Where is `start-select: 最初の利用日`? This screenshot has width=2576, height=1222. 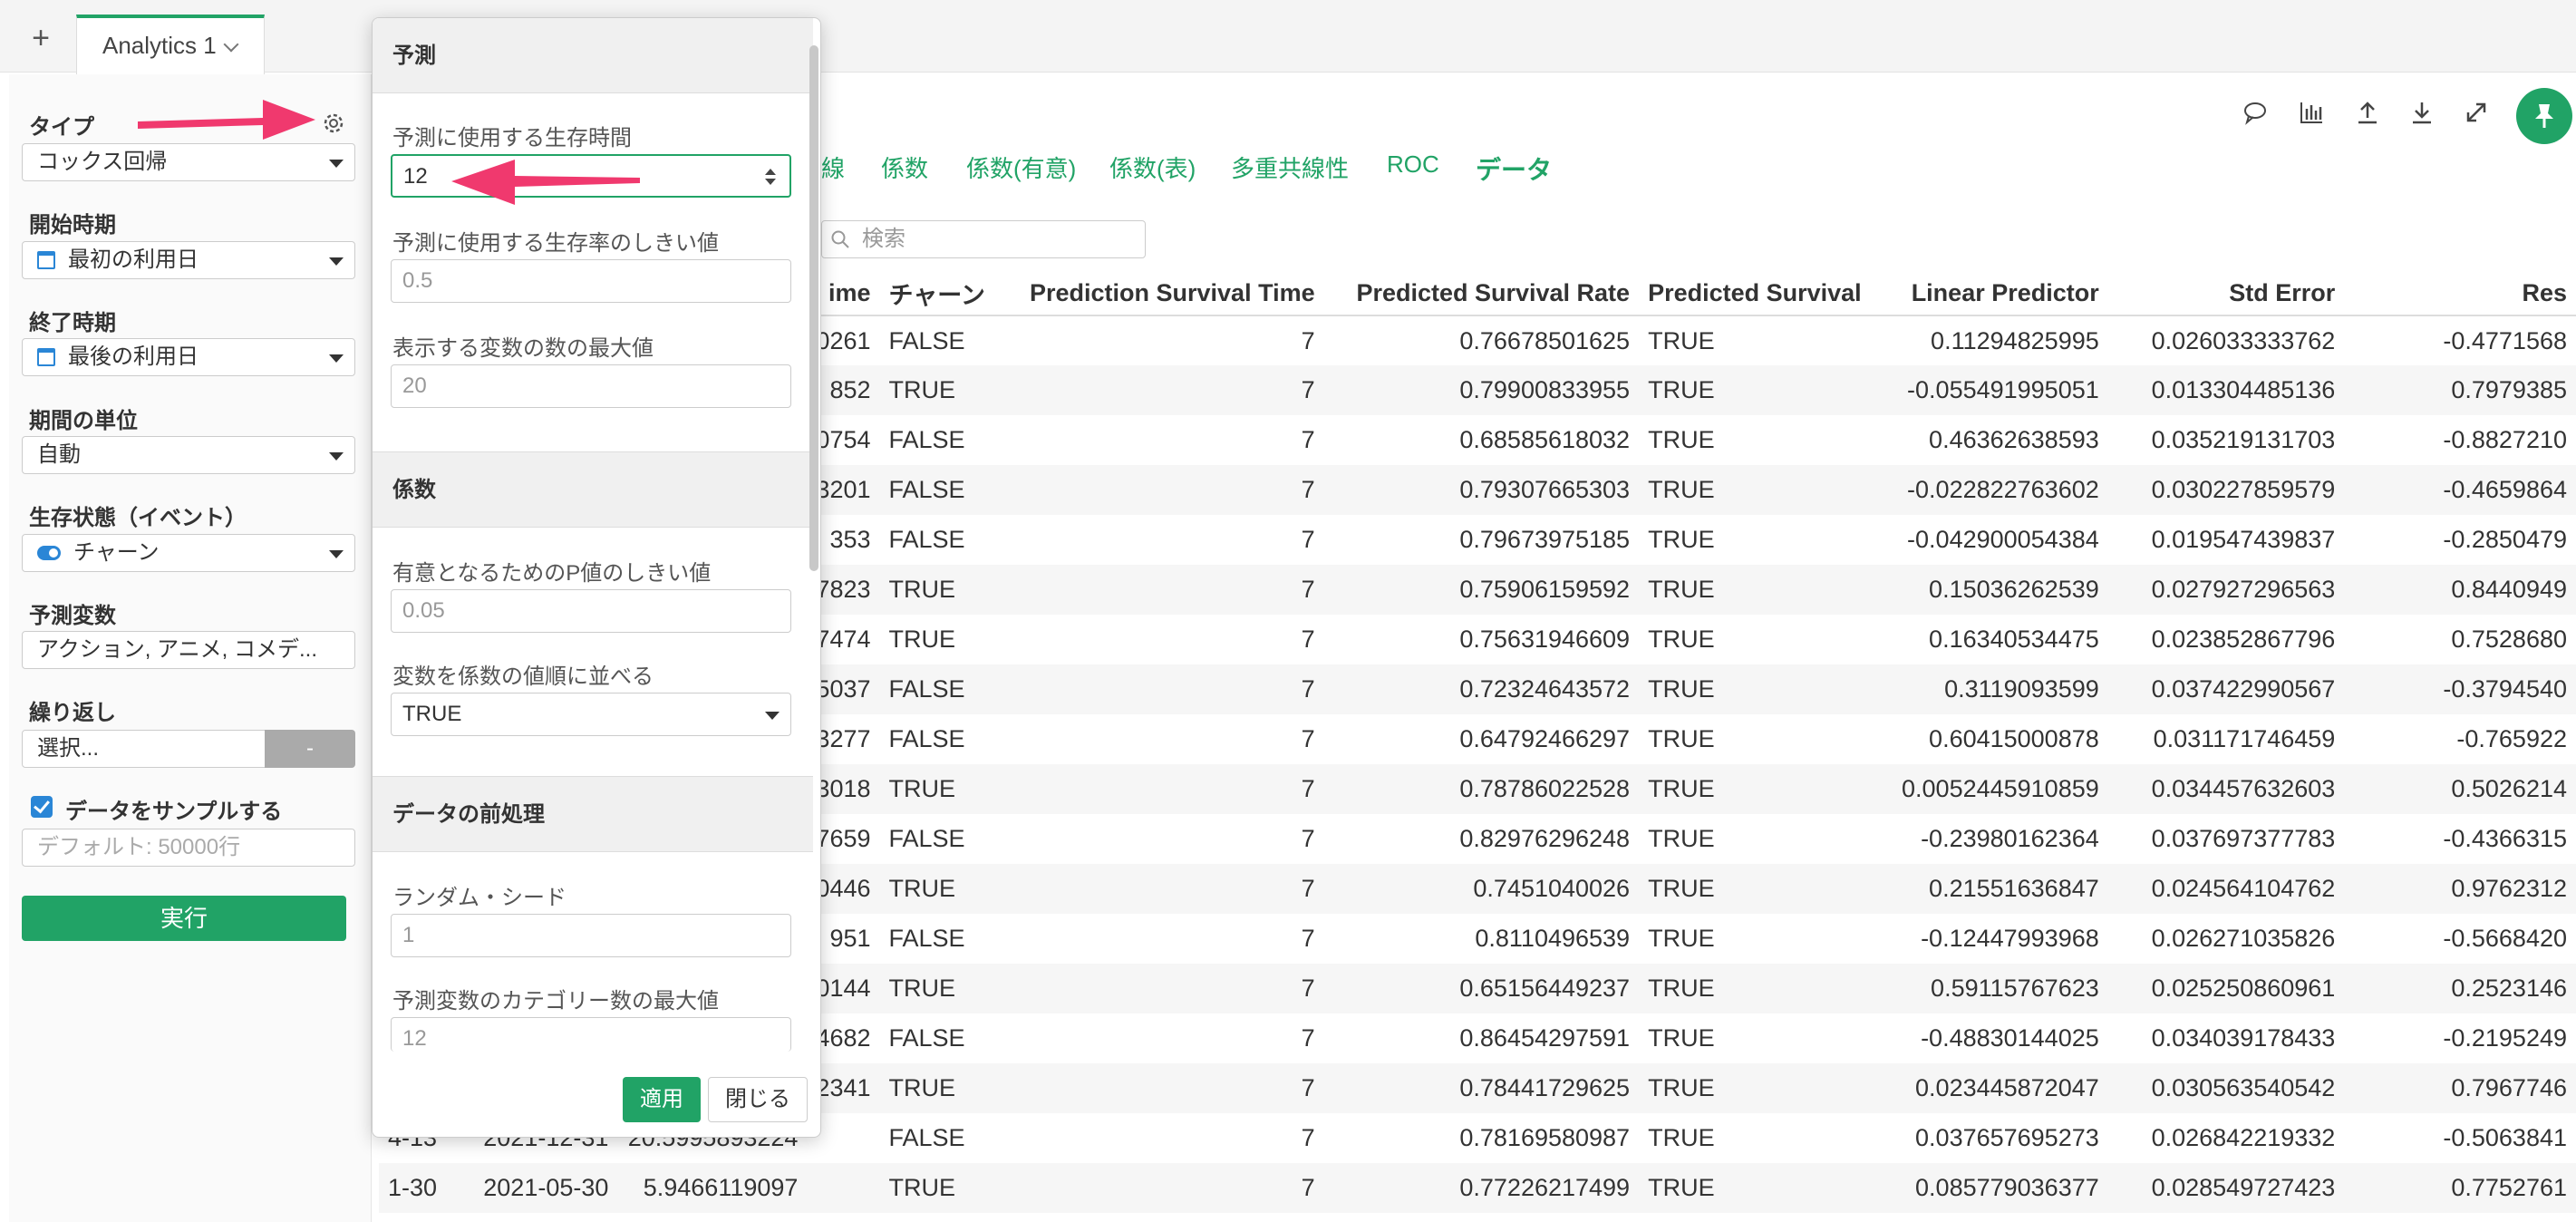
start-select: 最初の利用日 is located at coordinates (188, 260).